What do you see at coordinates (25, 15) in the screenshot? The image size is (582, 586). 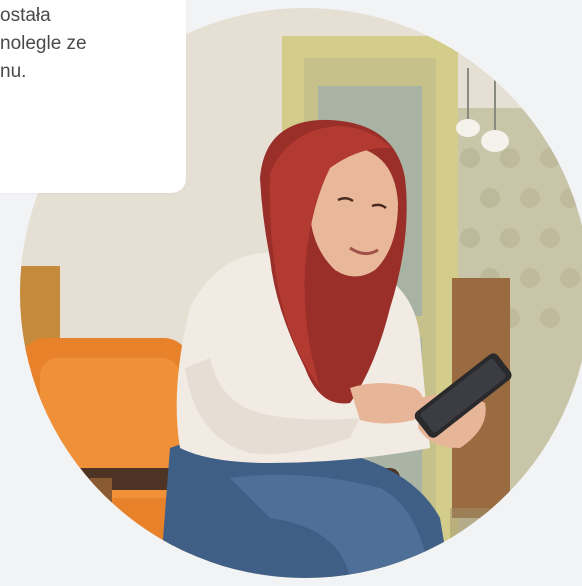 I see `card-line-1: ostała` at bounding box center [25, 15].